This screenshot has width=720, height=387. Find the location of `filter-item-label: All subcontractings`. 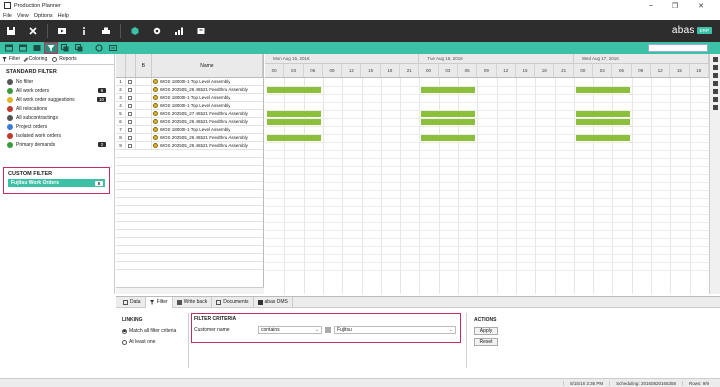

filter-item-label: All subcontractings is located at coordinates (37, 117).